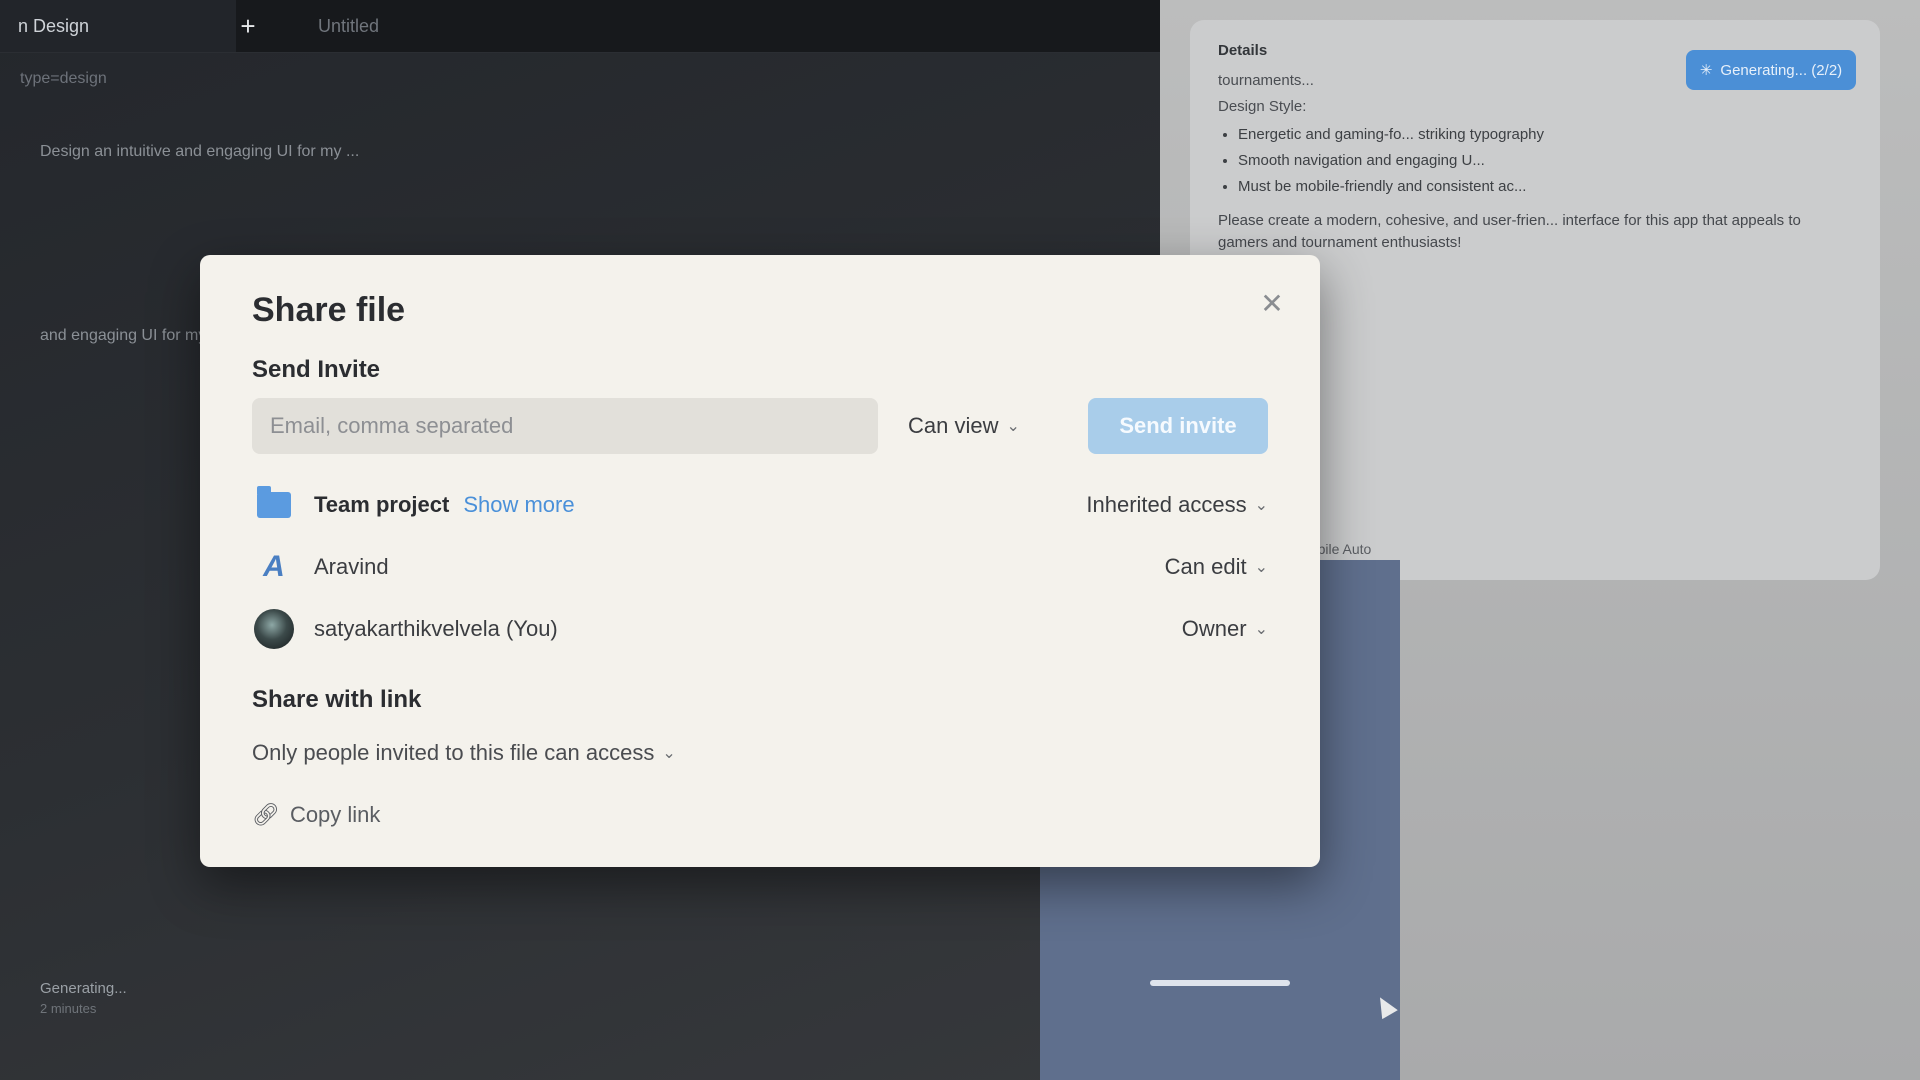 Image resolution: width=1920 pixels, height=1080 pixels. I want to click on member-name: satyakarthikvelvela (You), so click(748, 629).